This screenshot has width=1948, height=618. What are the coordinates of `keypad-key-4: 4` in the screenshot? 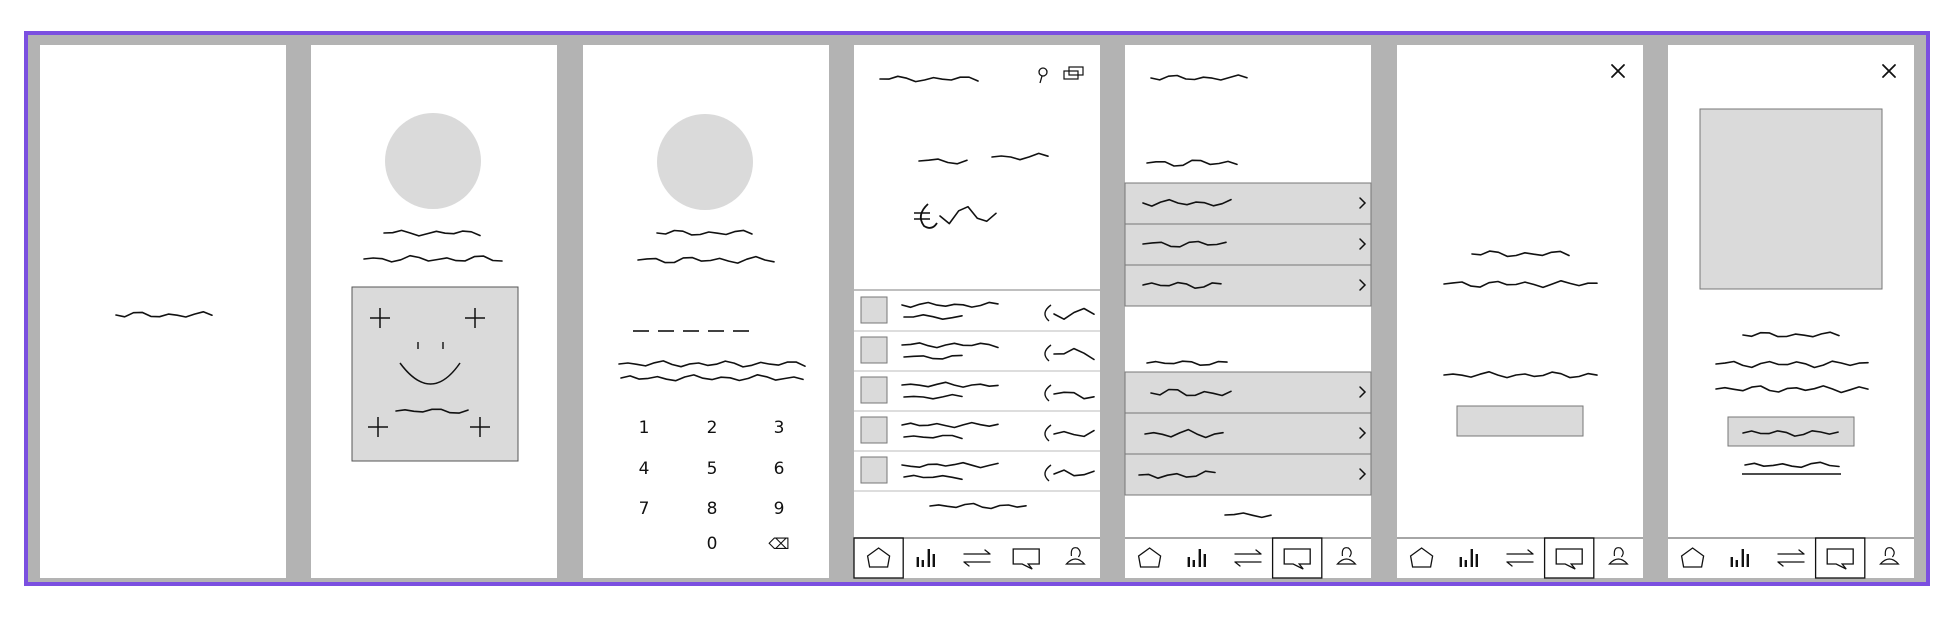 It's located at (644, 469).